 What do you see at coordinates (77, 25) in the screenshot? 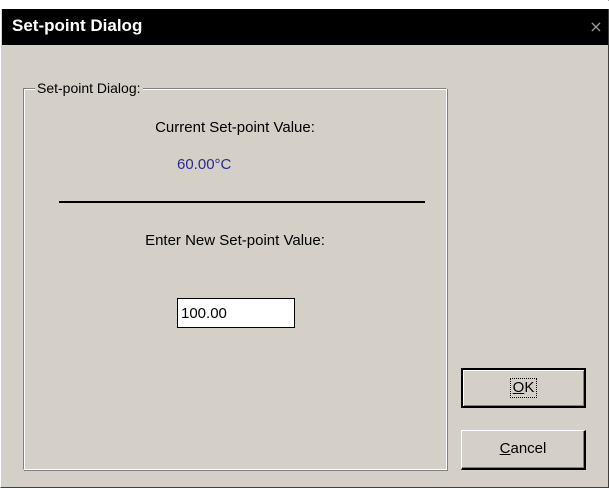
I see `window-title: Set-point Dialog` at bounding box center [77, 25].